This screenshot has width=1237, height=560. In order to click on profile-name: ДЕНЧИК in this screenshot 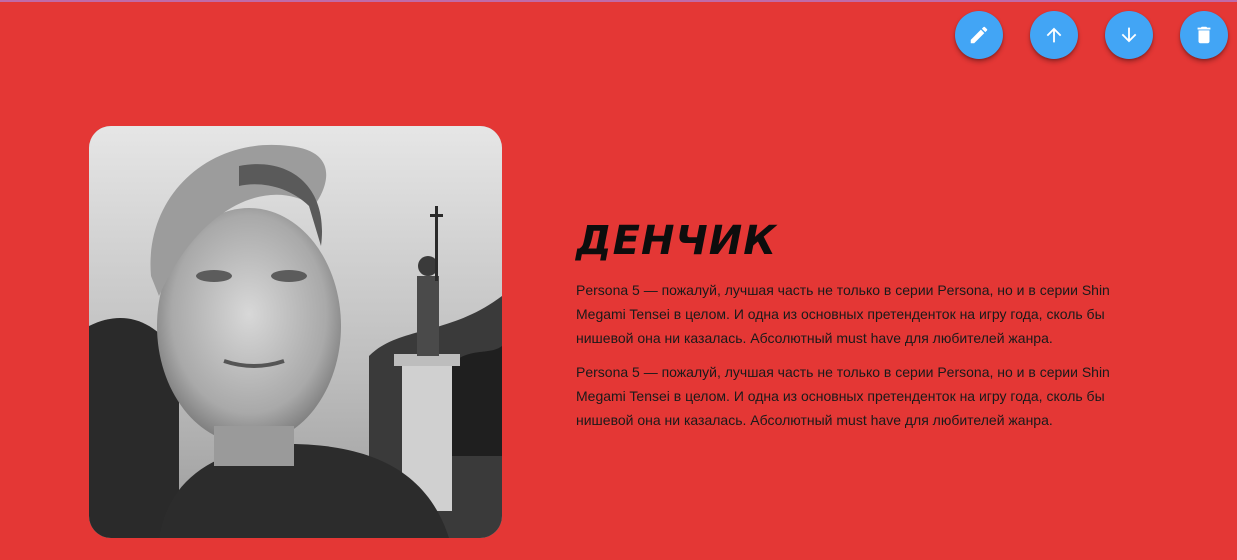, I will do `click(676, 241)`.